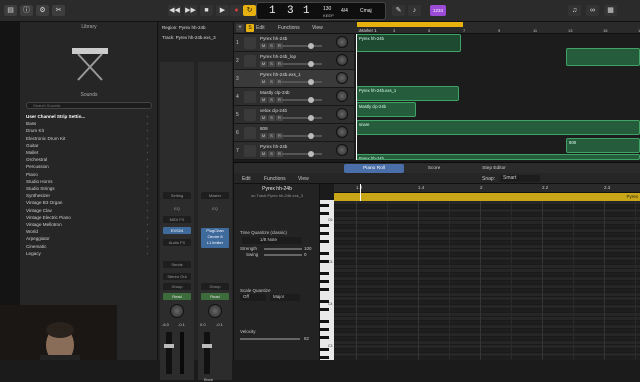 Image resolution: width=640 pixels, height=382 pixels. I want to click on track-header: 6 808 M S R, so click(294, 133).